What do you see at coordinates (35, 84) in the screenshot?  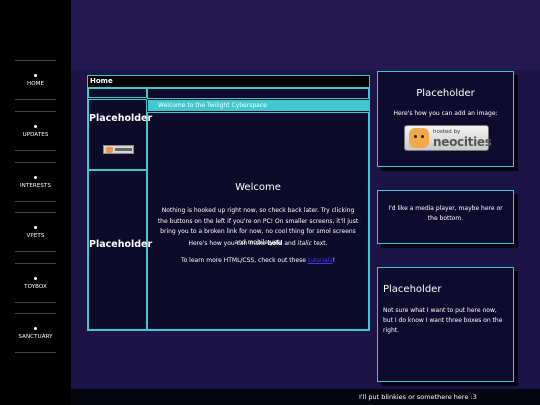 I see `nav-home-label: HOME` at bounding box center [35, 84].